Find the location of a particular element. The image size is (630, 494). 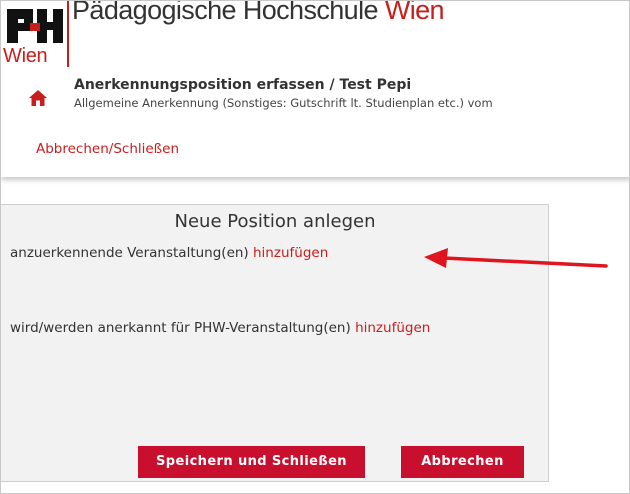

cancel-button: Abbrechen is located at coordinates (462, 462).